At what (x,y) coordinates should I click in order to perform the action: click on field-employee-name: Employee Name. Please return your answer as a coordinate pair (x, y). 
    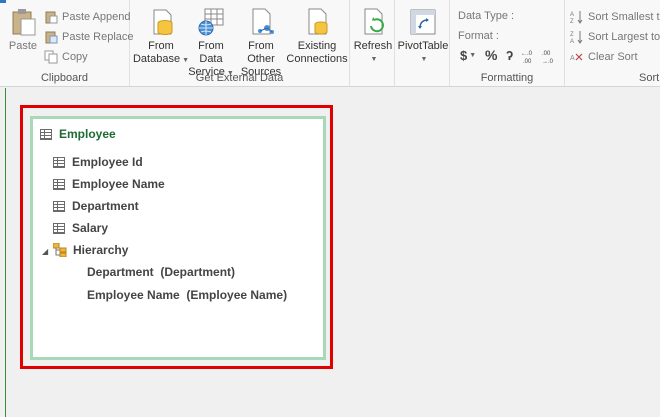
    Looking at the image, I should click on (109, 184).